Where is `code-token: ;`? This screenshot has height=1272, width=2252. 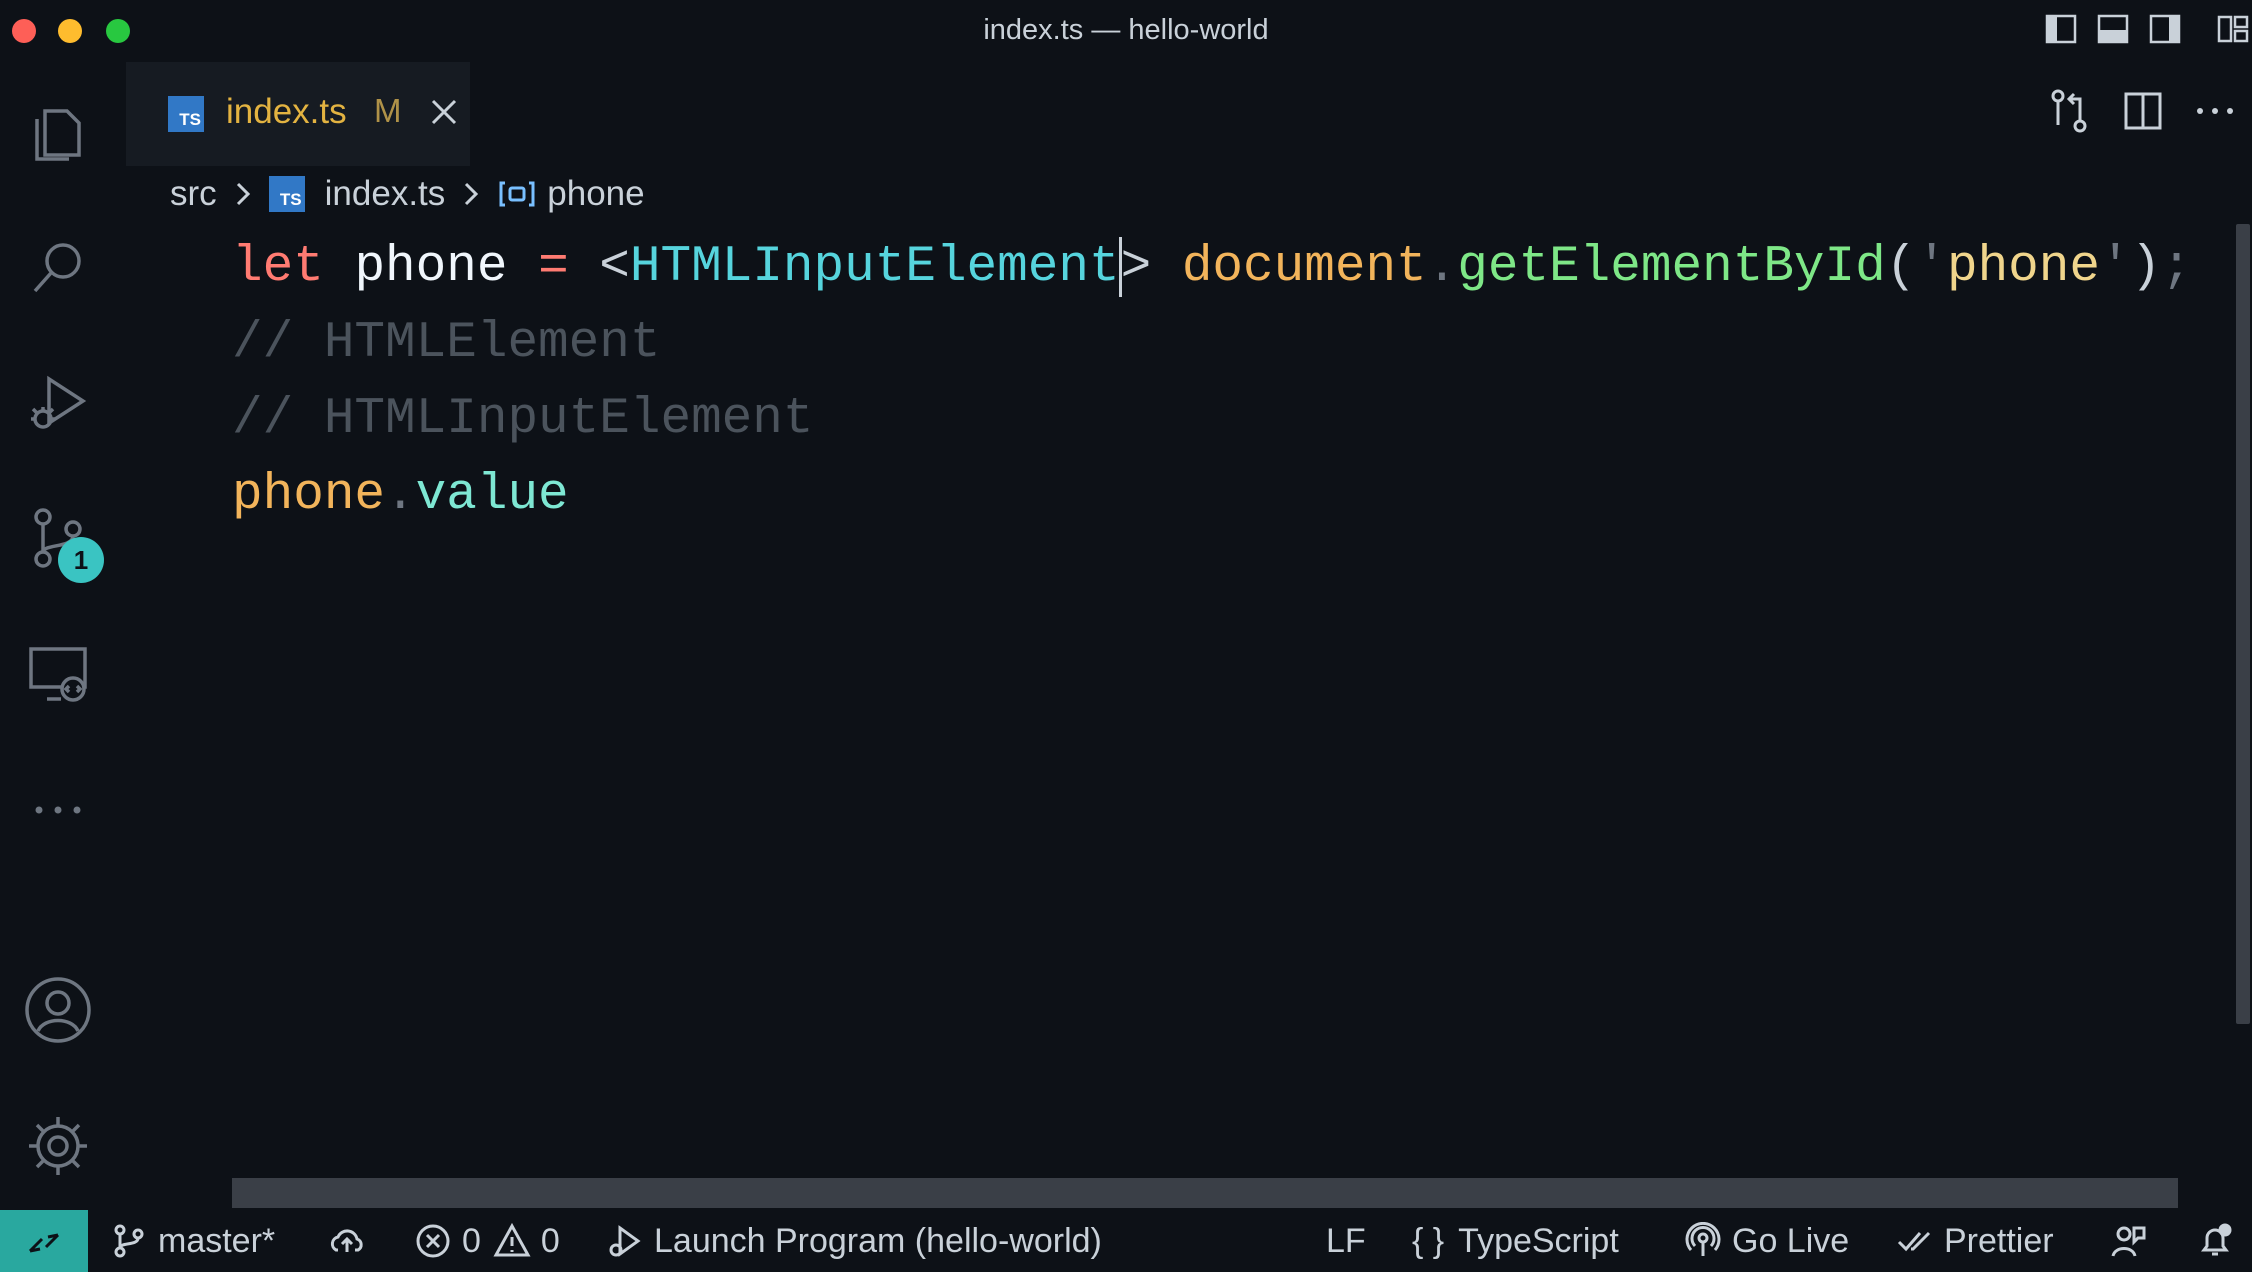
code-token: ; is located at coordinates (2176, 267).